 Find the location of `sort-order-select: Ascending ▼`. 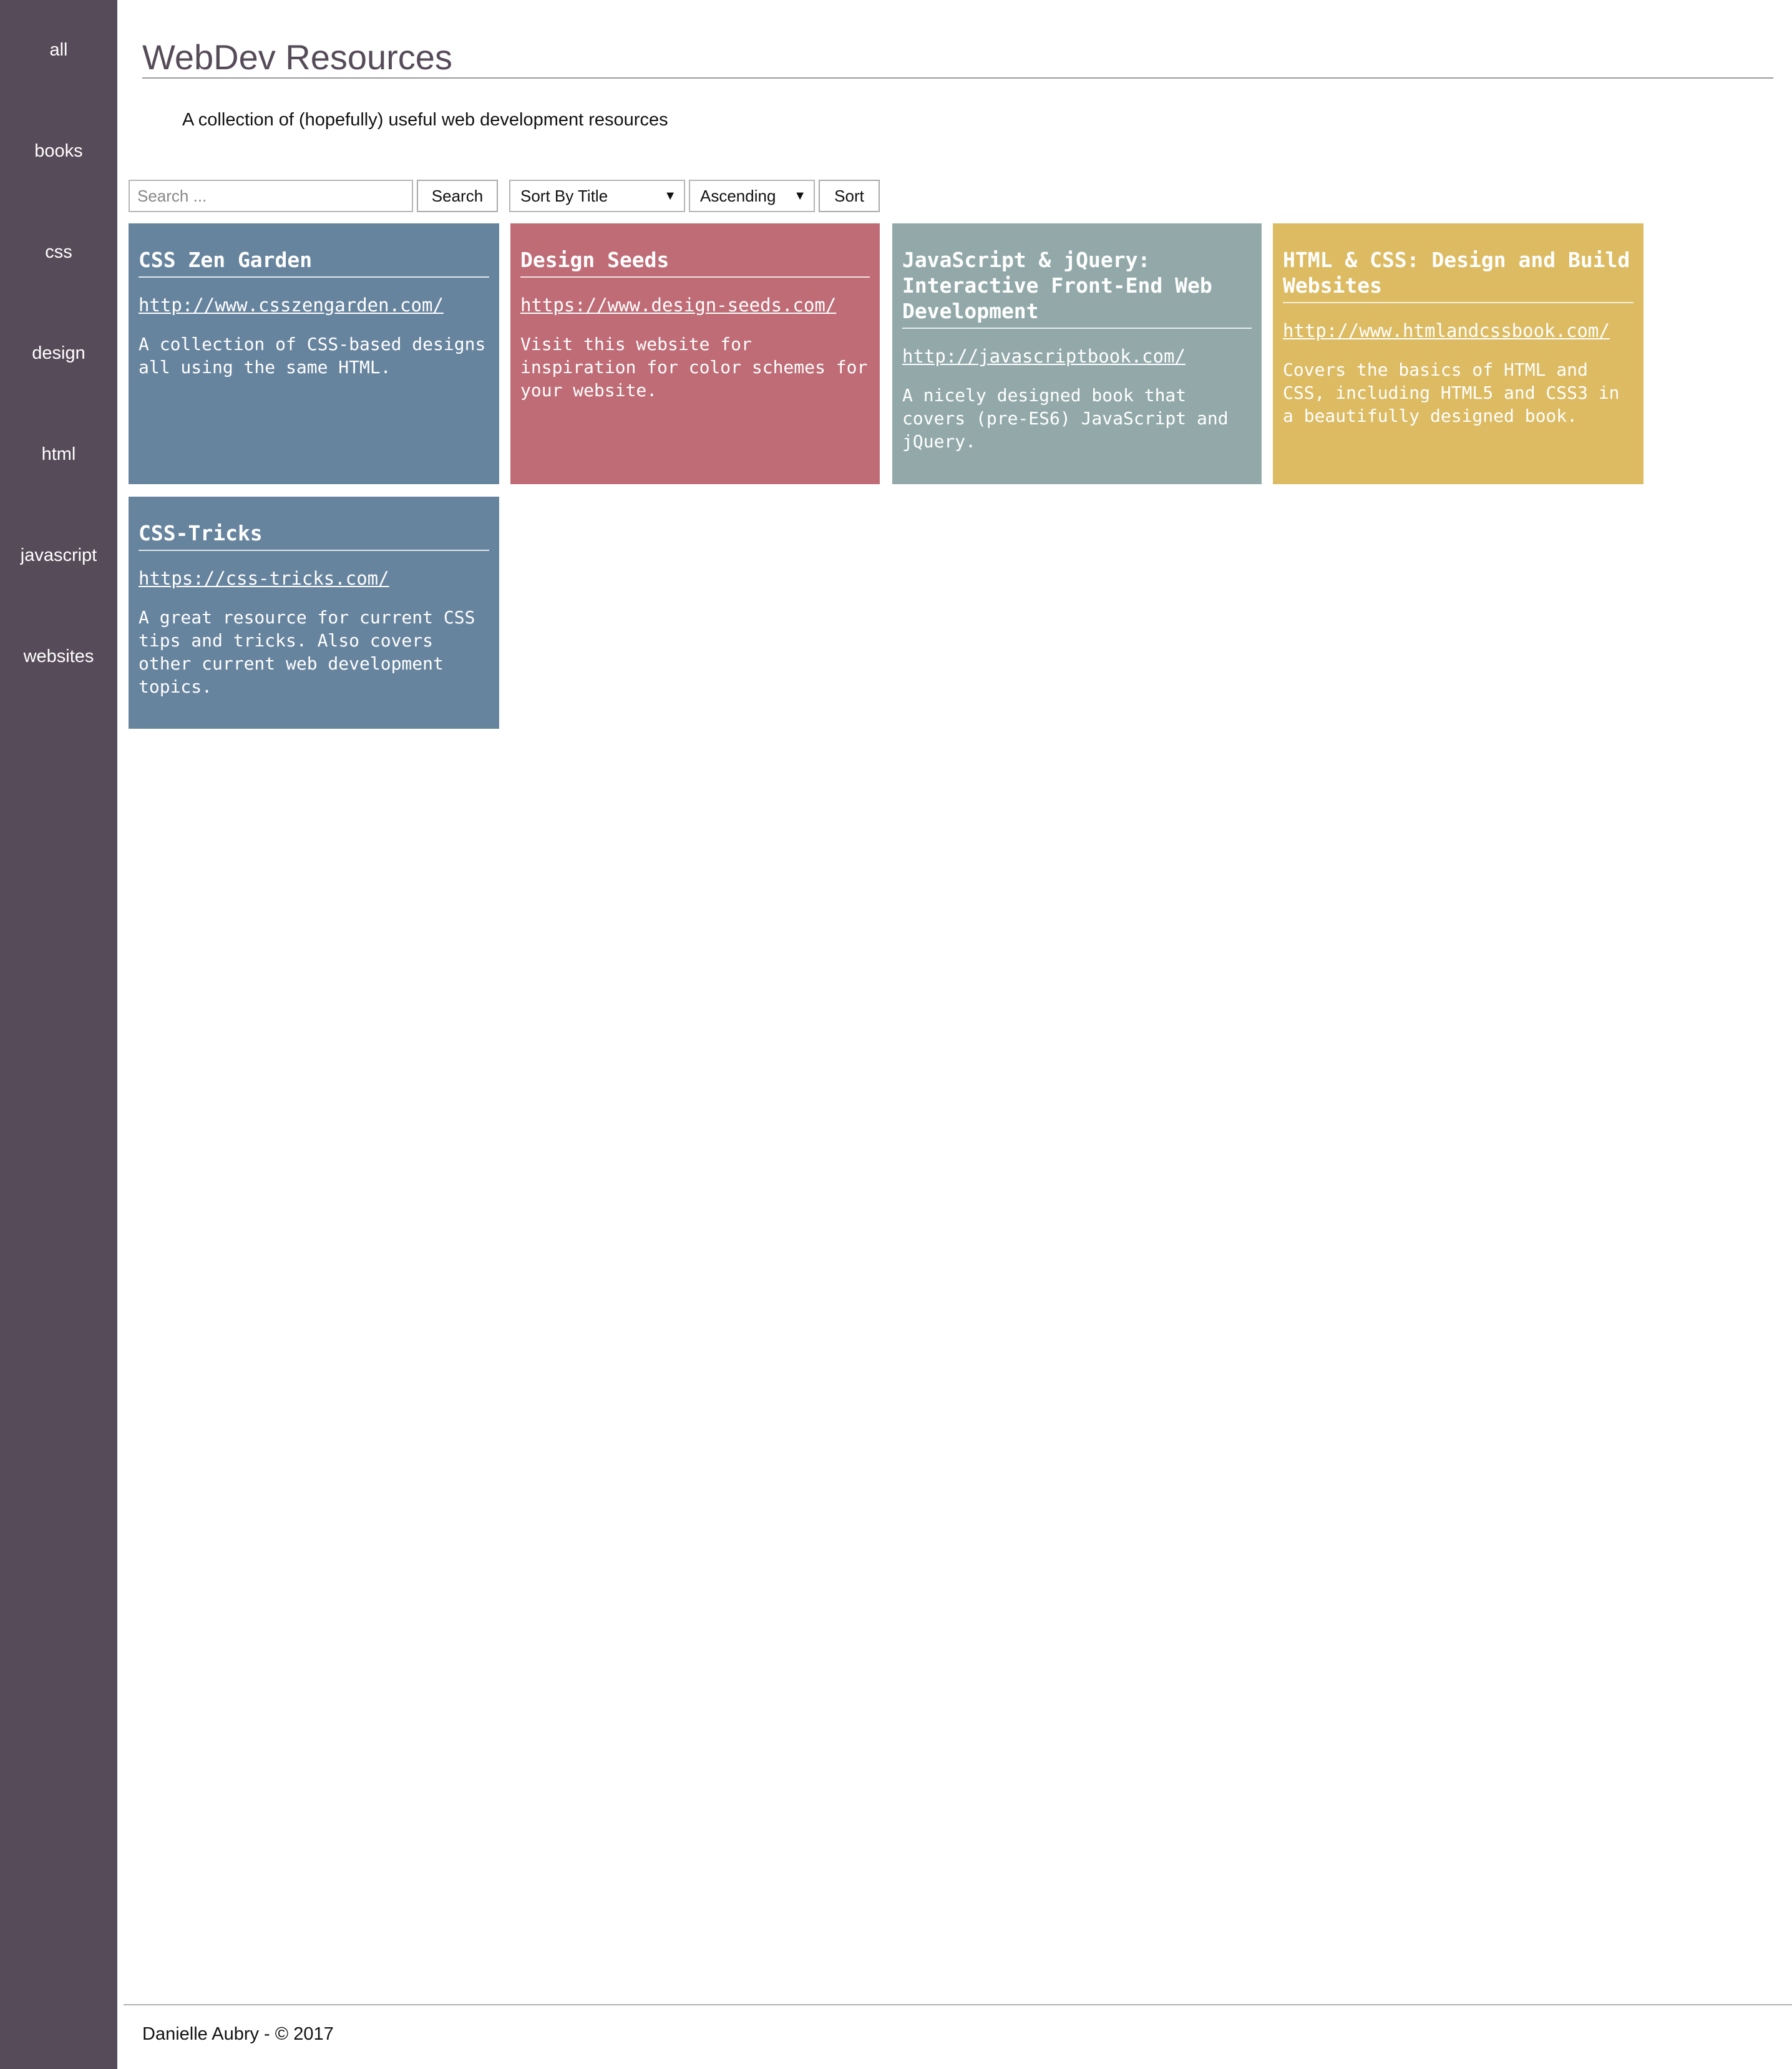

sort-order-select: Ascending ▼ is located at coordinates (752, 196).